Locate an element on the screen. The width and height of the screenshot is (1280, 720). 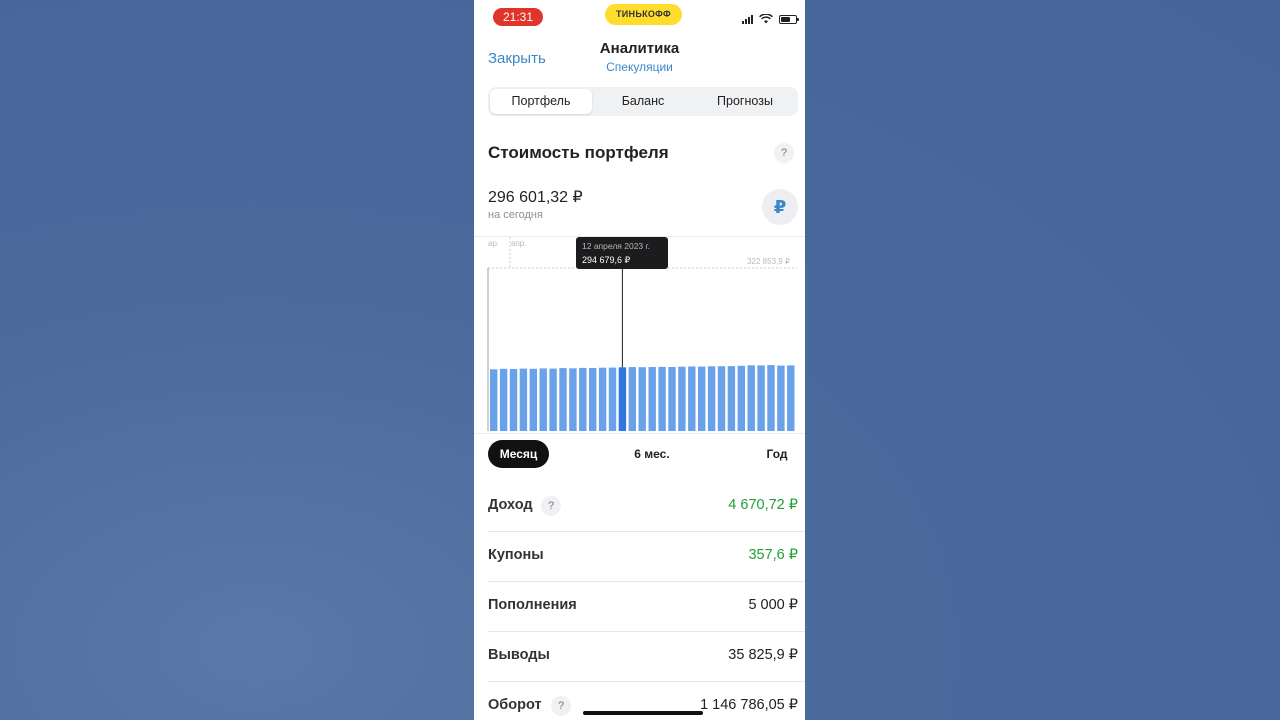
stat-label: Оборот is located at coordinates (515, 705).